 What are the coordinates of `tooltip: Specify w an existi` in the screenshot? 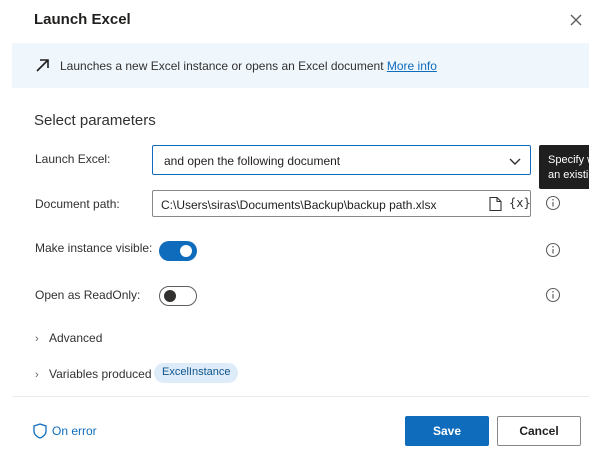 It's located at (564, 167).